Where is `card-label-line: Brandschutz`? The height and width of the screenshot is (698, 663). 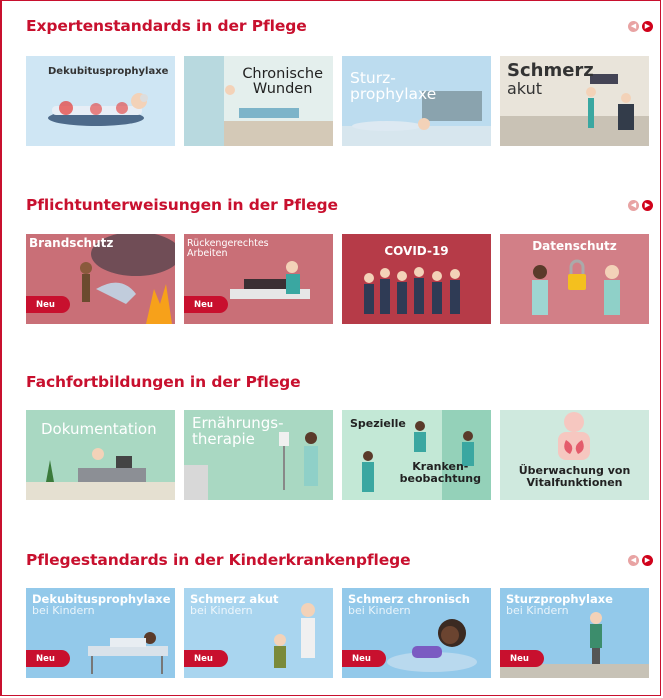
card-label-line: Brandschutz is located at coordinates (71, 243).